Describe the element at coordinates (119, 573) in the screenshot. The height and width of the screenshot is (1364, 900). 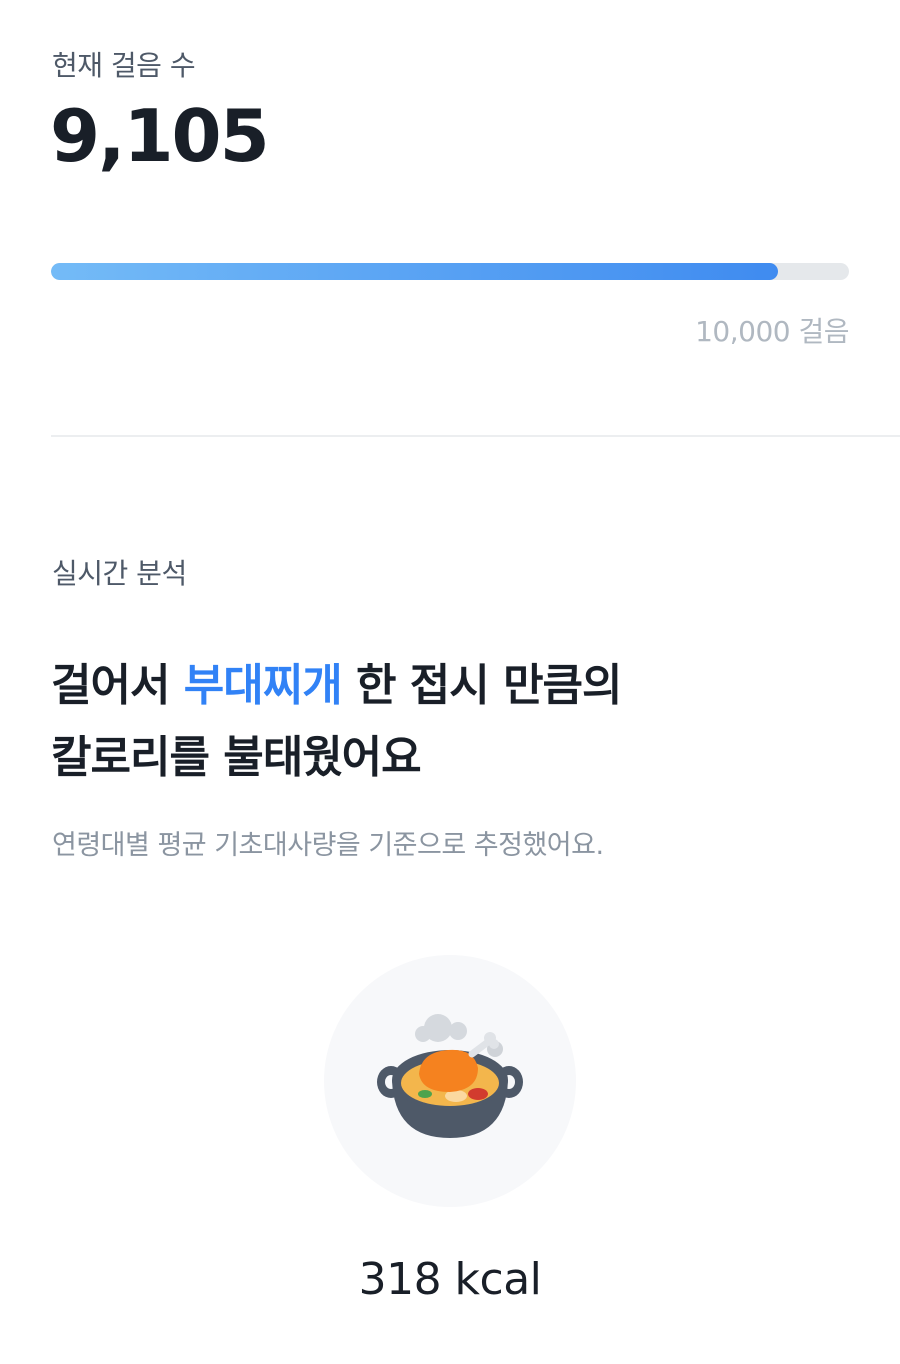
I see `realtime-analysis-label: 실시간 분석` at that location.